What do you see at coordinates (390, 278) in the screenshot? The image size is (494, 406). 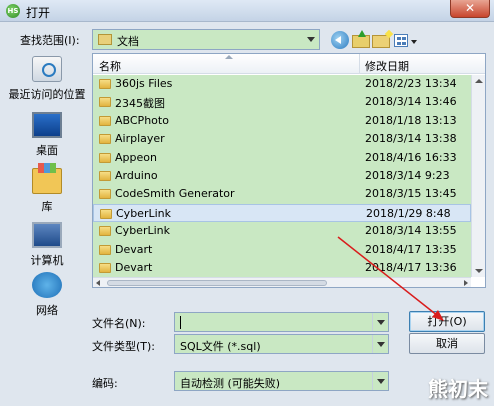 I see `annotation-arrow` at bounding box center [390, 278].